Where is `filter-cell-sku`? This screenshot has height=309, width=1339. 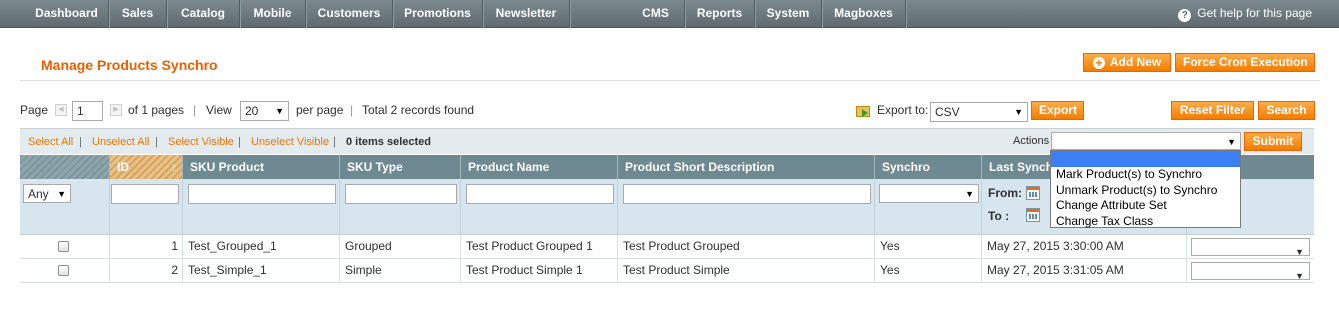 filter-cell-sku is located at coordinates (261, 207).